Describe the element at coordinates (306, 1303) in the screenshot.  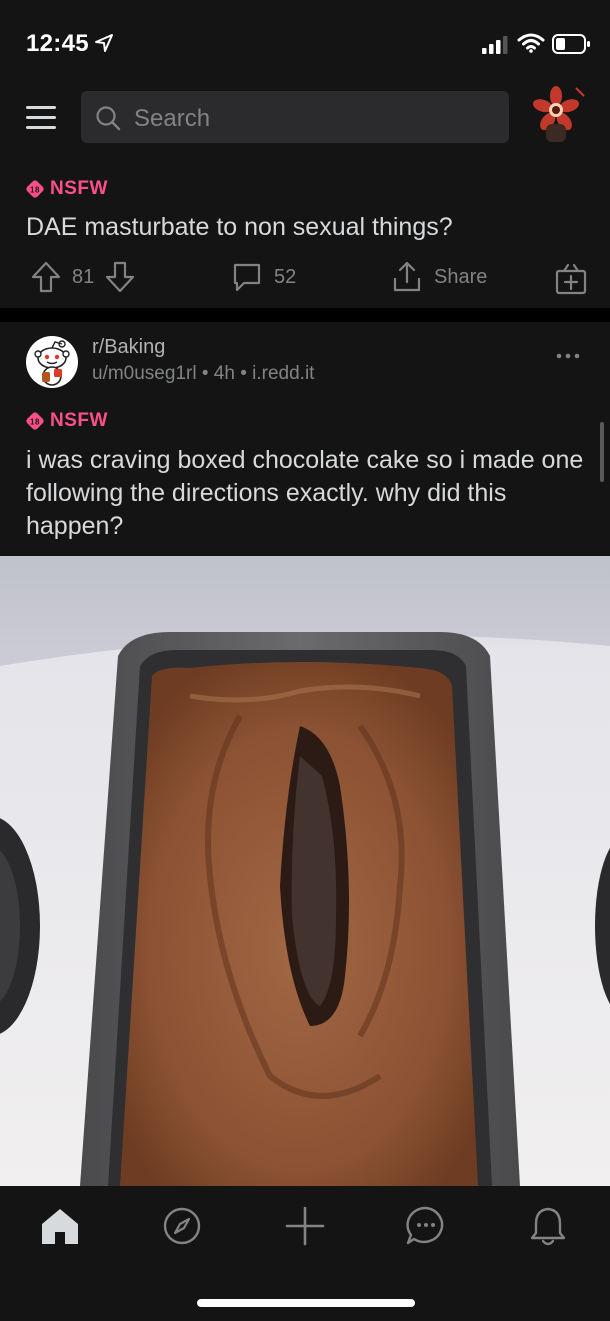
I see `home-indicator` at that location.